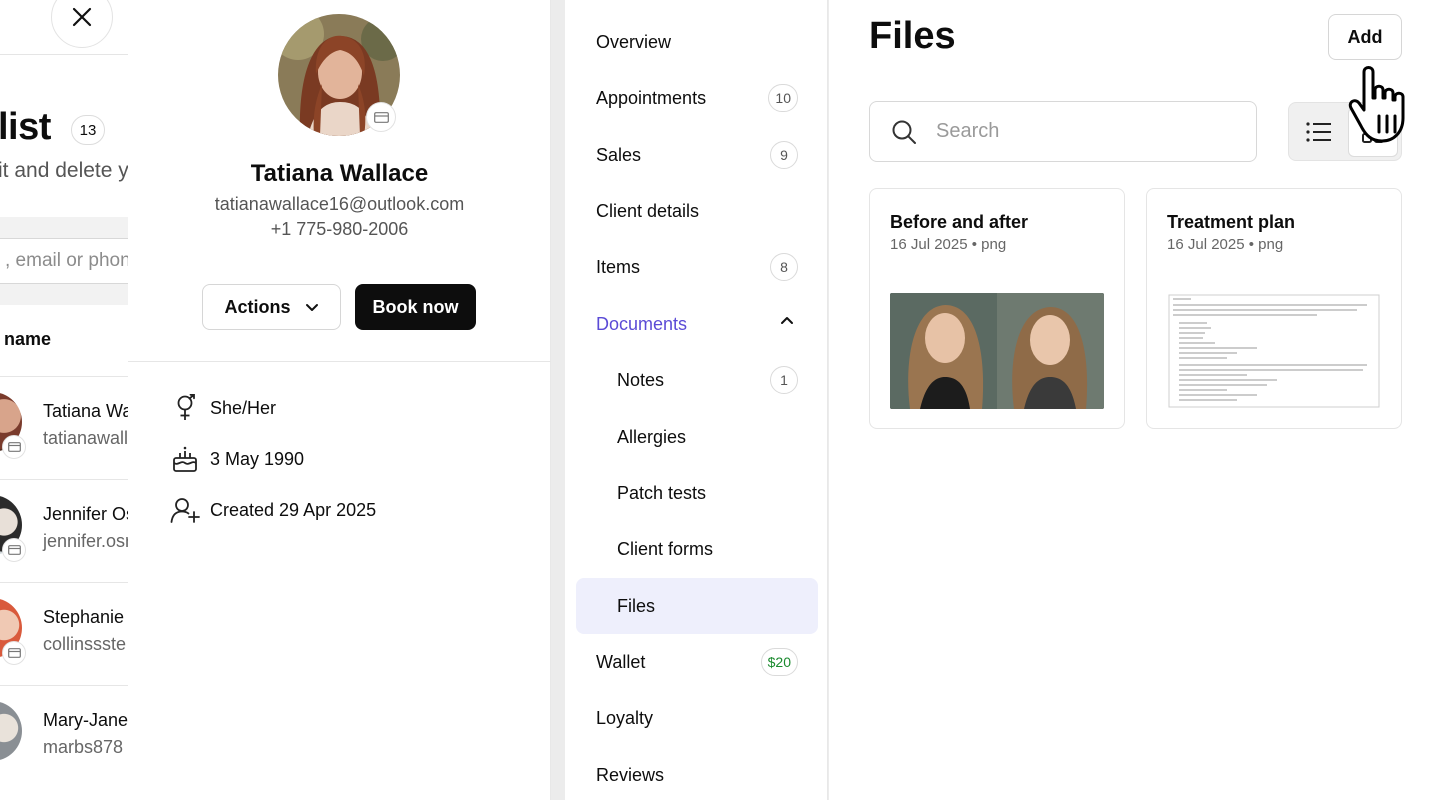 The width and height of the screenshot is (1440, 800). Describe the element at coordinates (630, 774) in the screenshot. I see `nav-item-label: Reviews` at that location.